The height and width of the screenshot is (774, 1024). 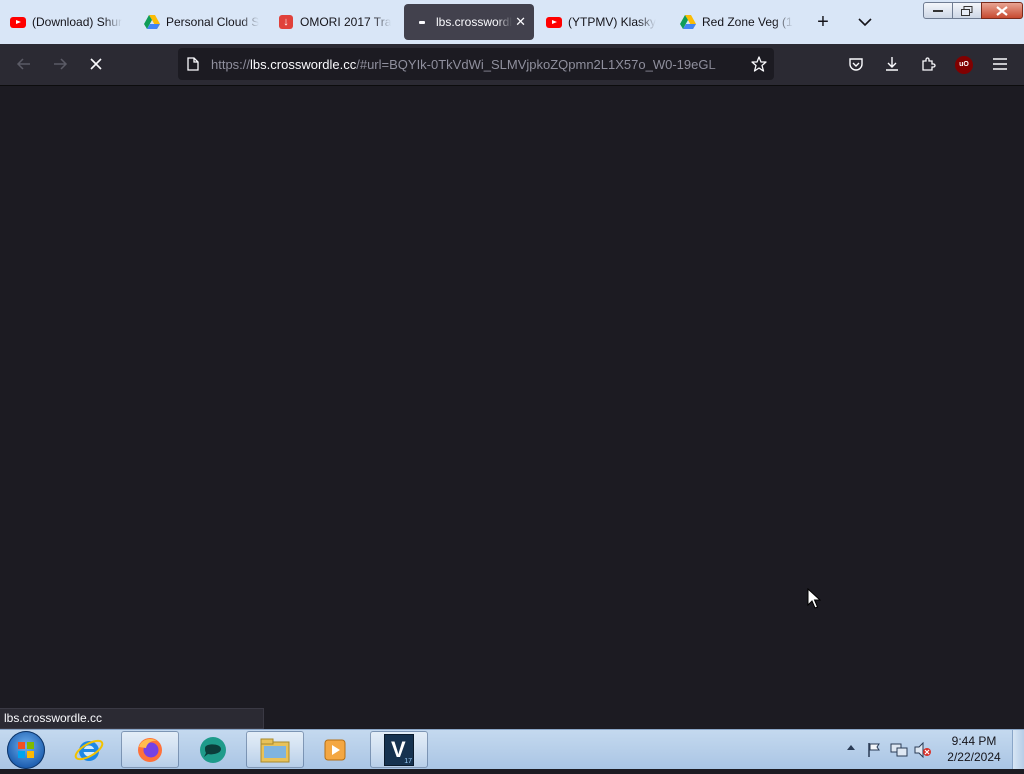 I want to click on stop-icon, so click(x=96, y=64).